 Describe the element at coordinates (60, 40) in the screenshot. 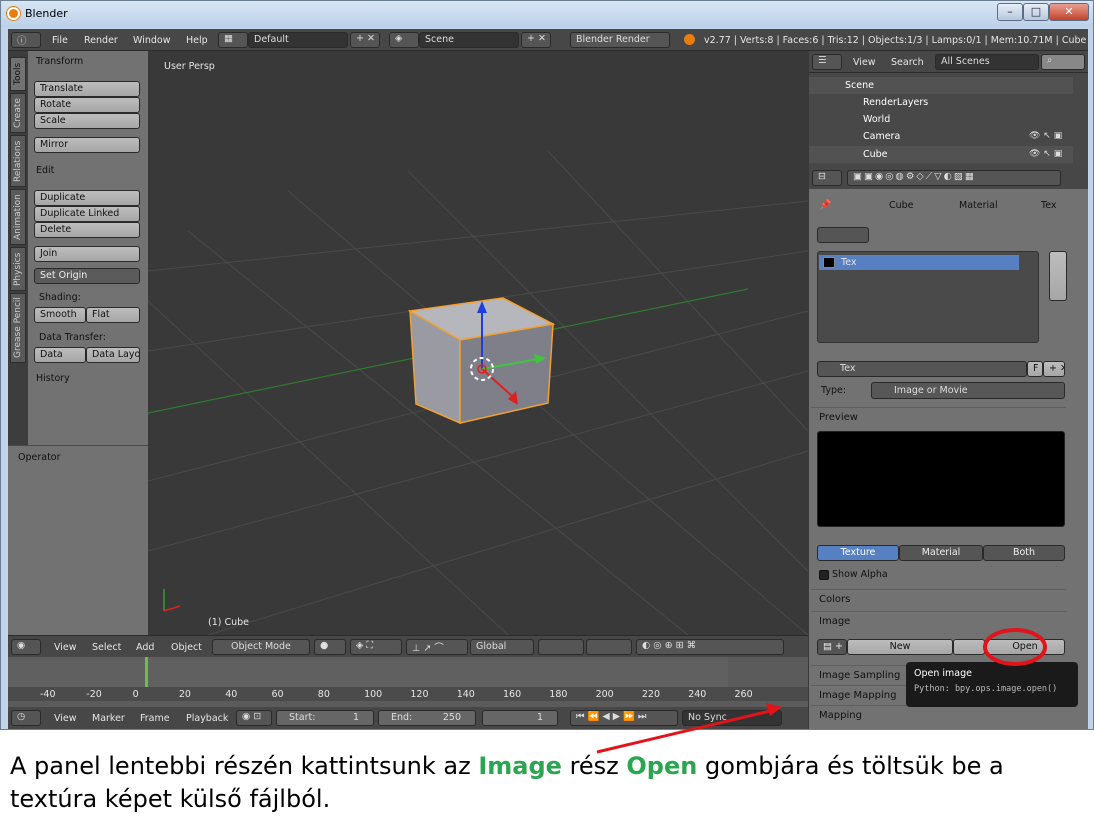

I see `menu-file: File` at that location.